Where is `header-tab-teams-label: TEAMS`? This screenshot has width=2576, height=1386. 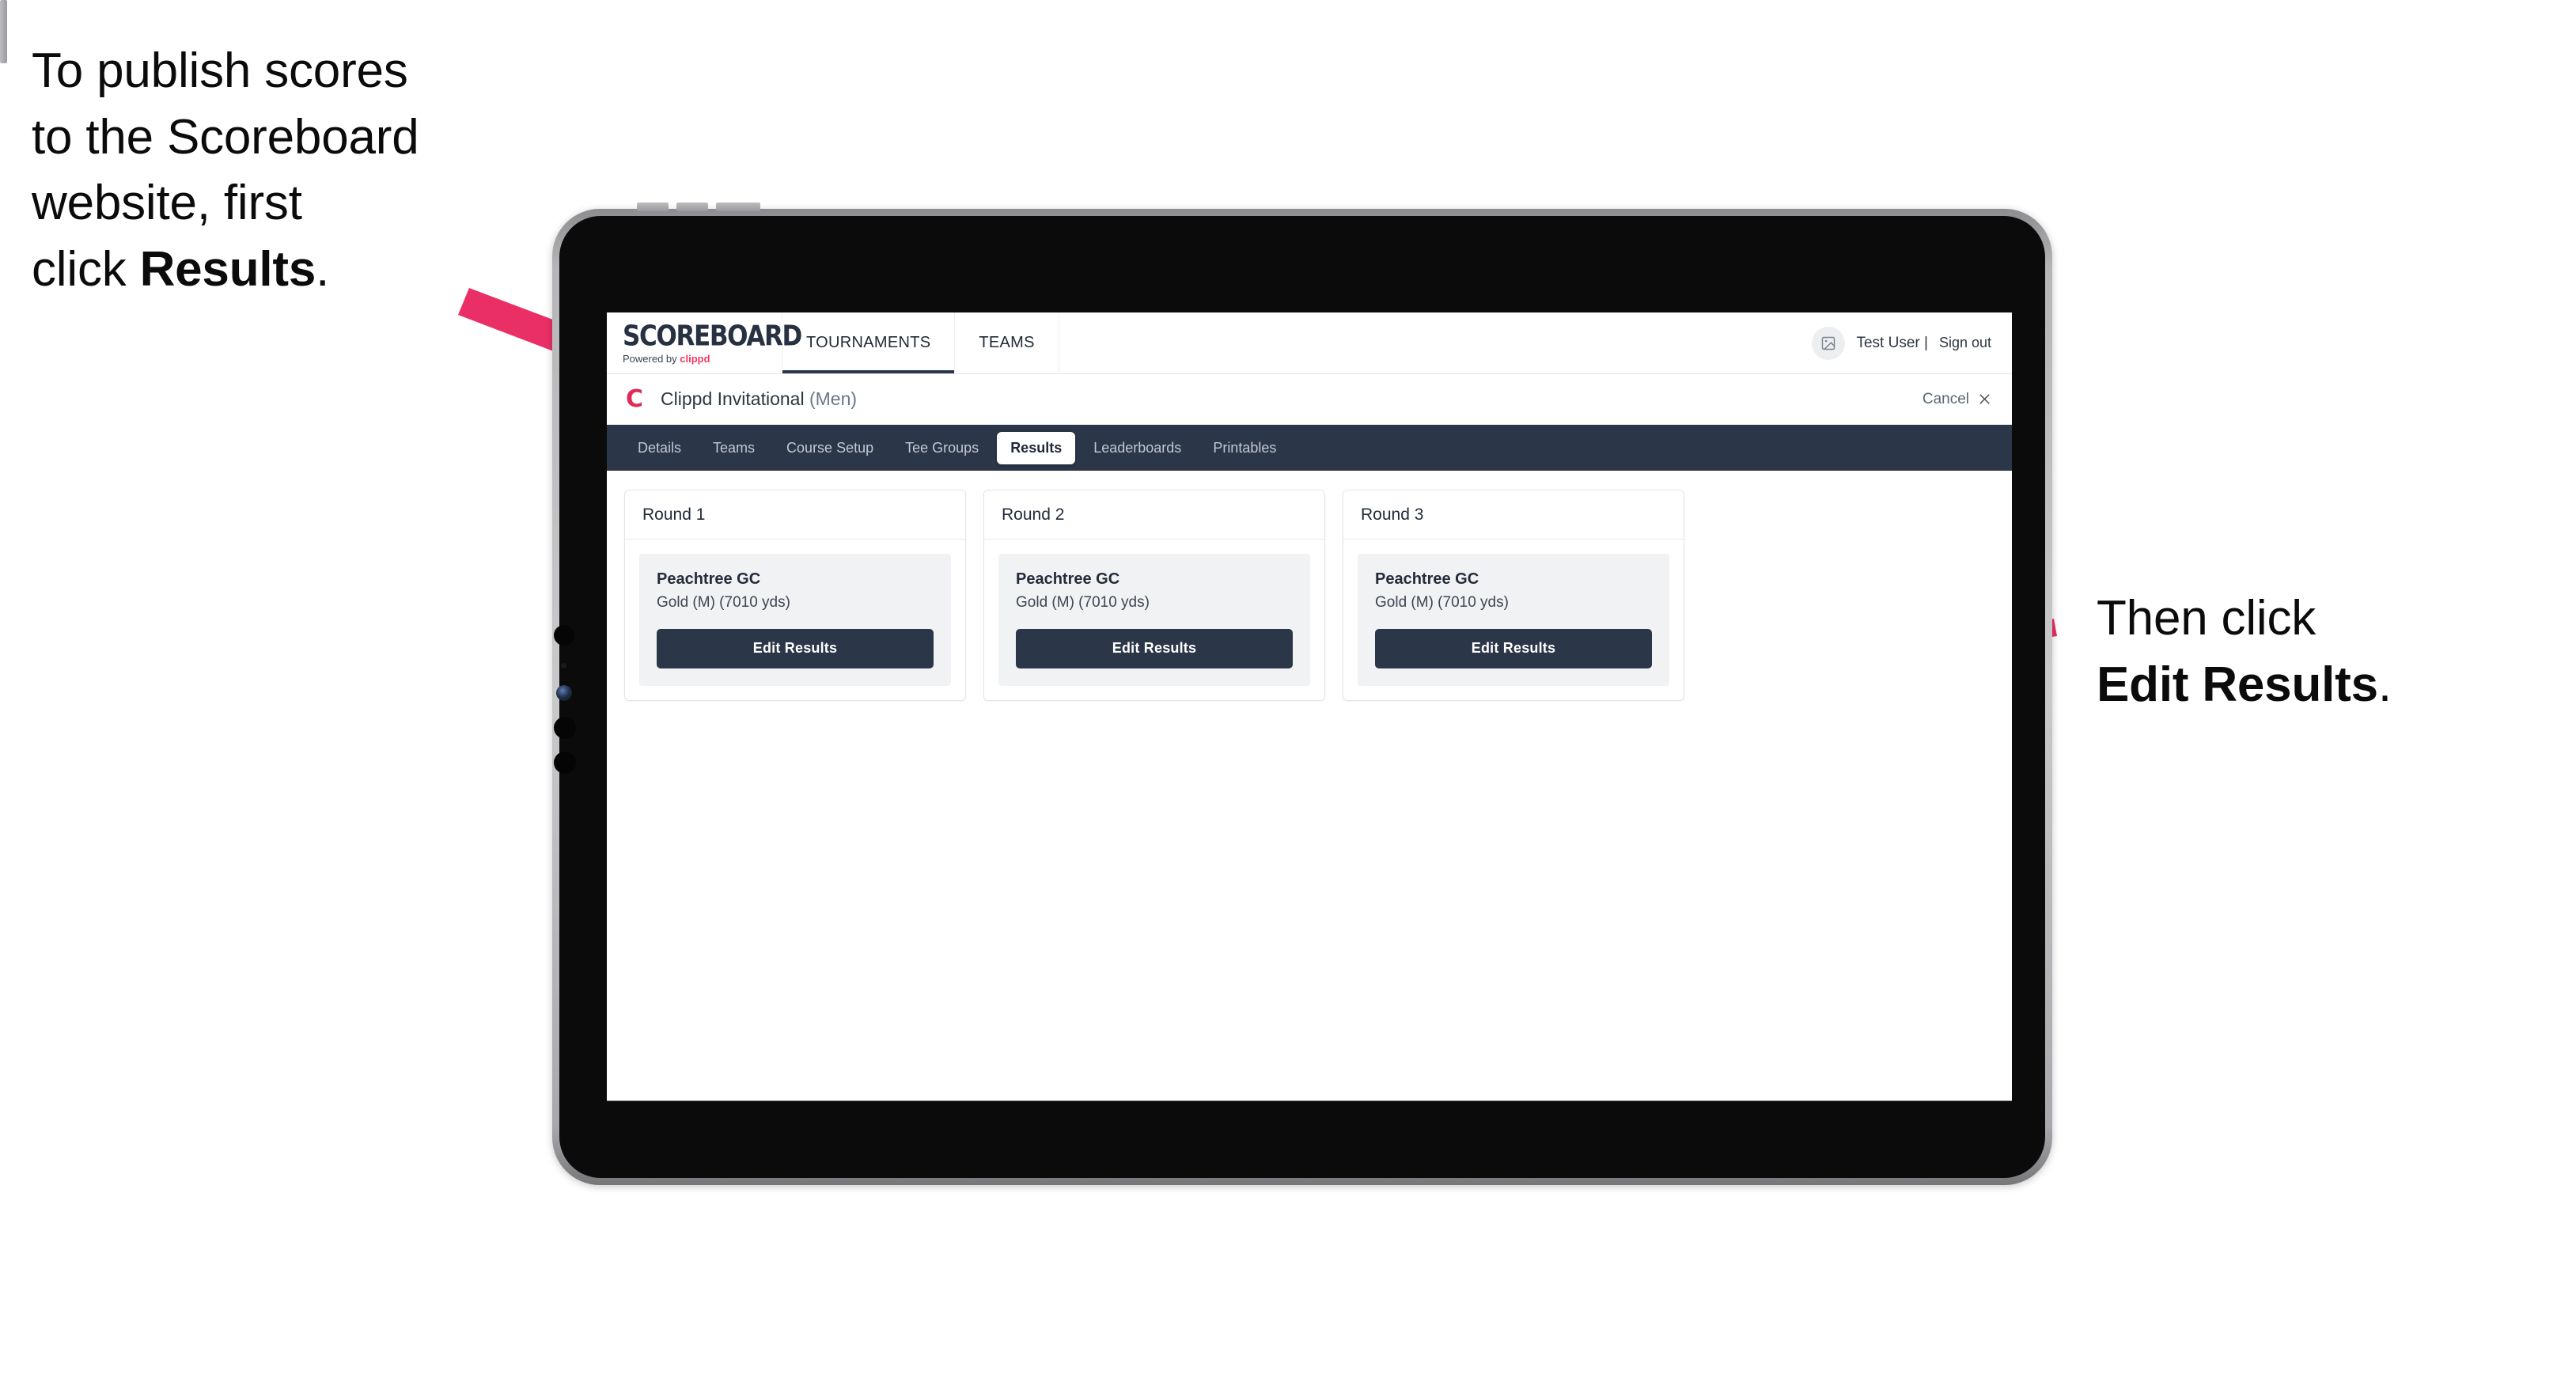
header-tab-teams-label: TEAMS is located at coordinates (1007, 342).